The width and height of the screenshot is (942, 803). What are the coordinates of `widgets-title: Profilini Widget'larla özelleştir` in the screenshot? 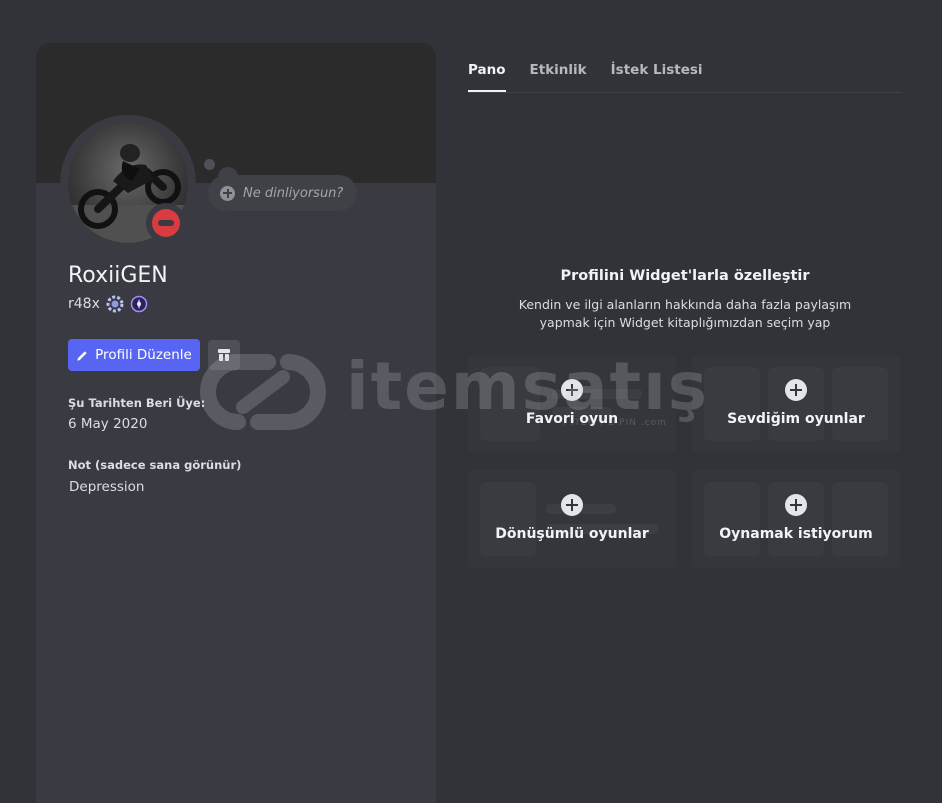 It's located at (685, 276).